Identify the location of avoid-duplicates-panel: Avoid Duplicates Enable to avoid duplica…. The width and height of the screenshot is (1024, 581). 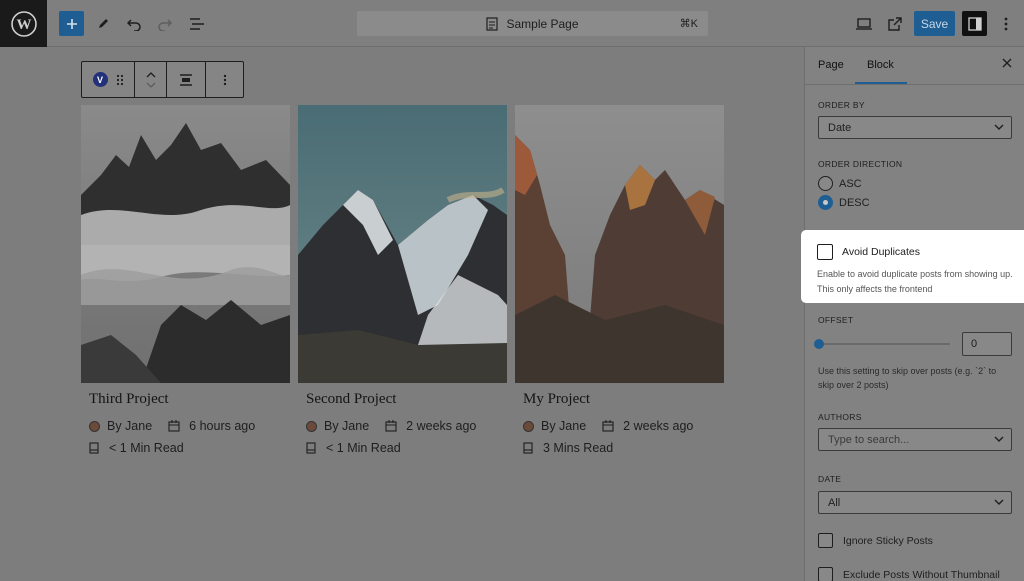
(912, 266).